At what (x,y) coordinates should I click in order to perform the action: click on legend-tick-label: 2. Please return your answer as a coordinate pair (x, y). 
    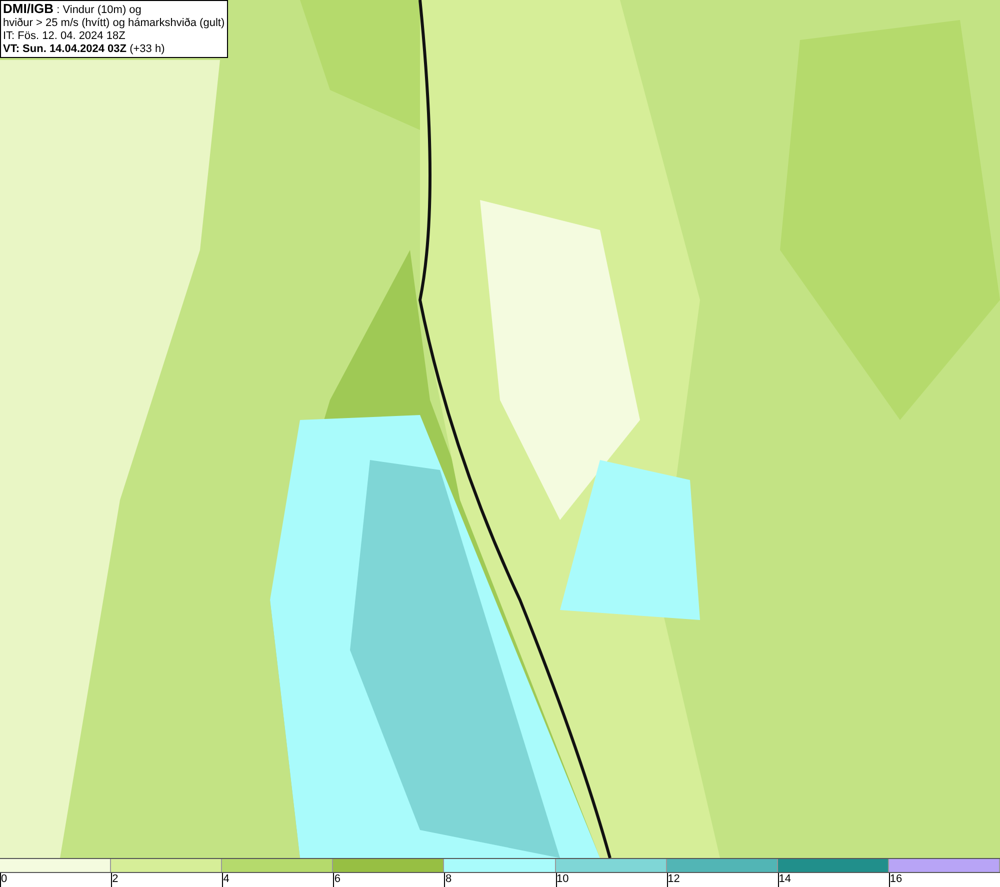
    Looking at the image, I should click on (115, 879).